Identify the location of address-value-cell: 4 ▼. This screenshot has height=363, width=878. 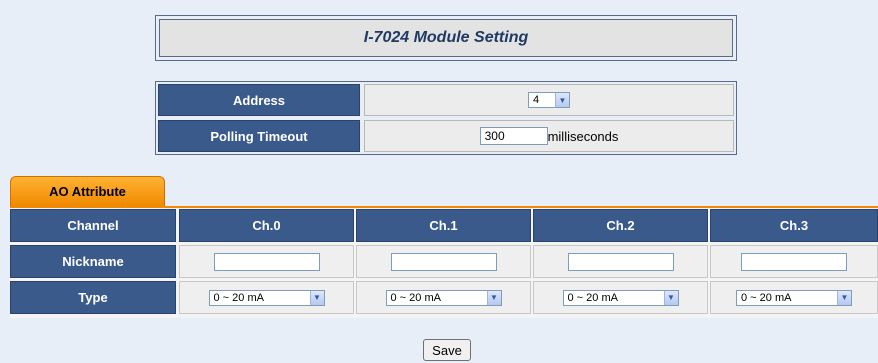
(549, 100).